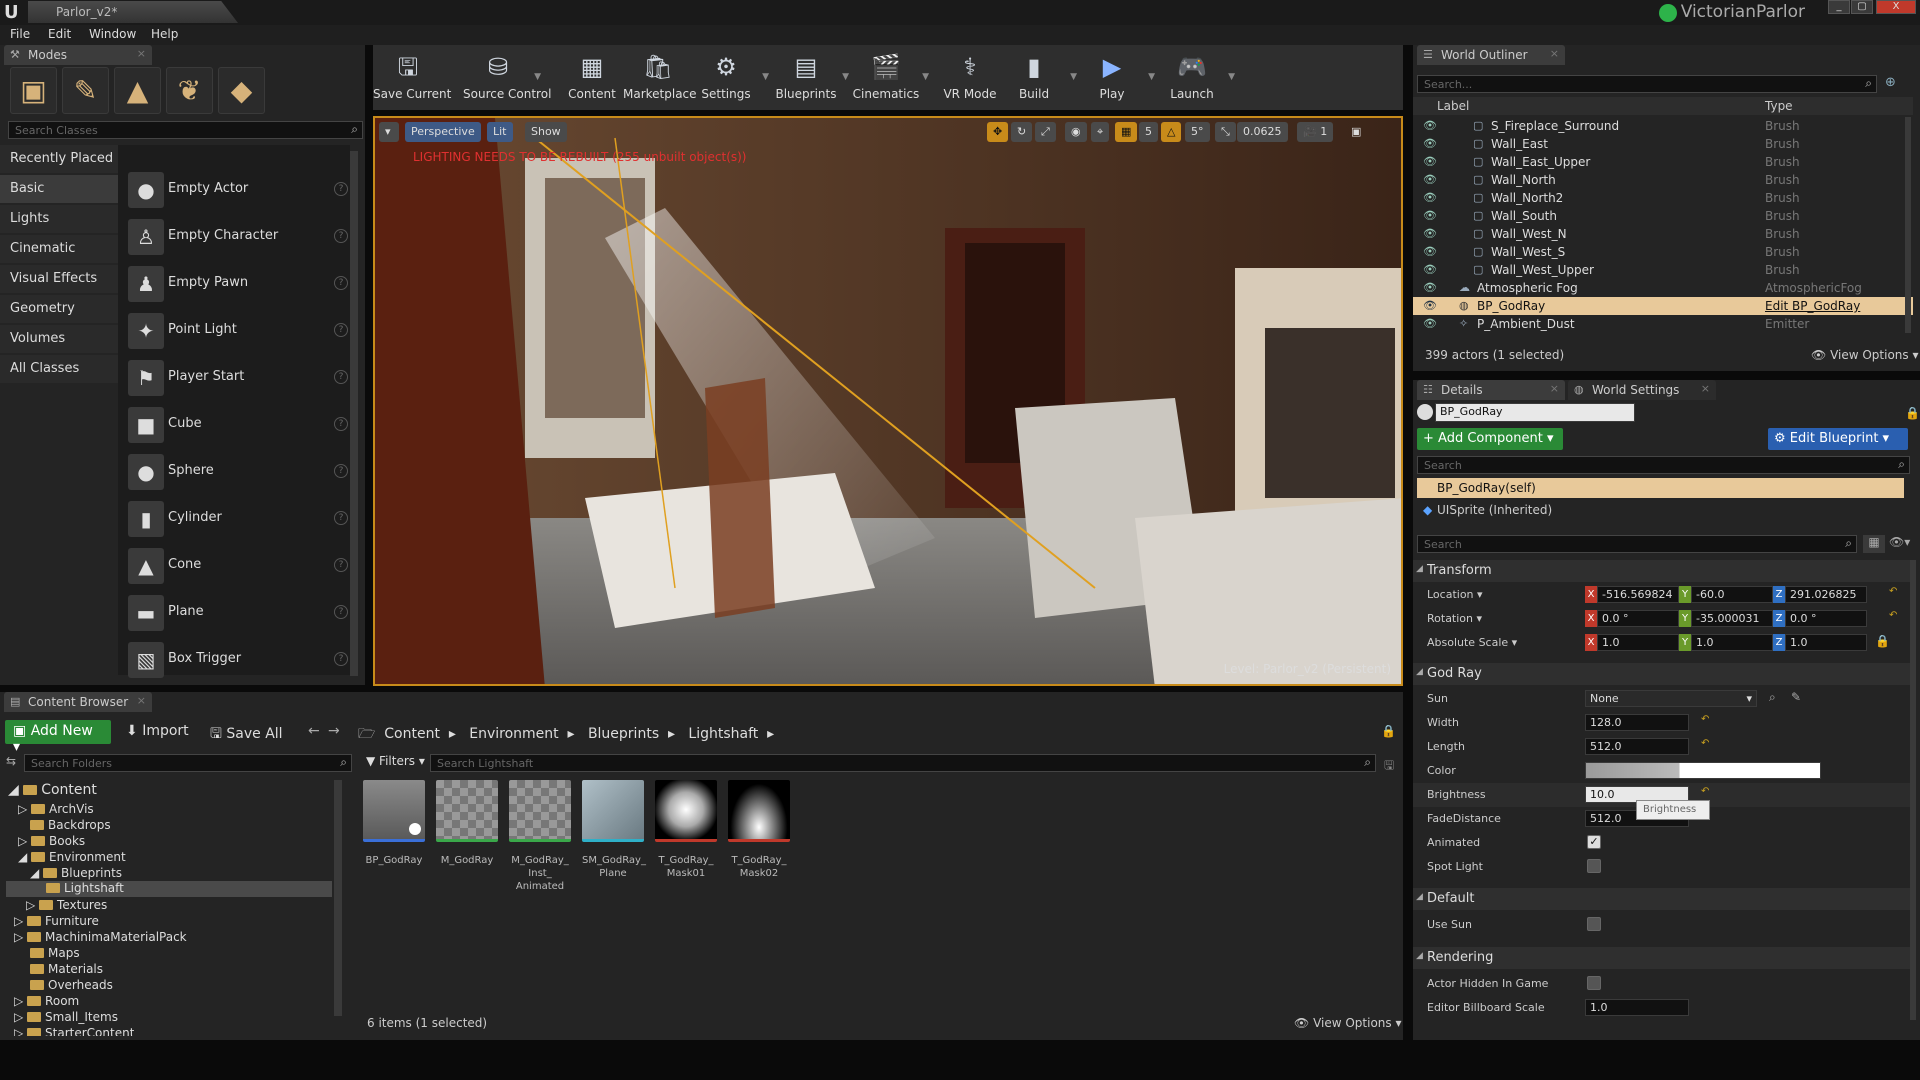 This screenshot has height=1080, width=1920. I want to click on class-item: ♙ Empty Character?, so click(237, 237).